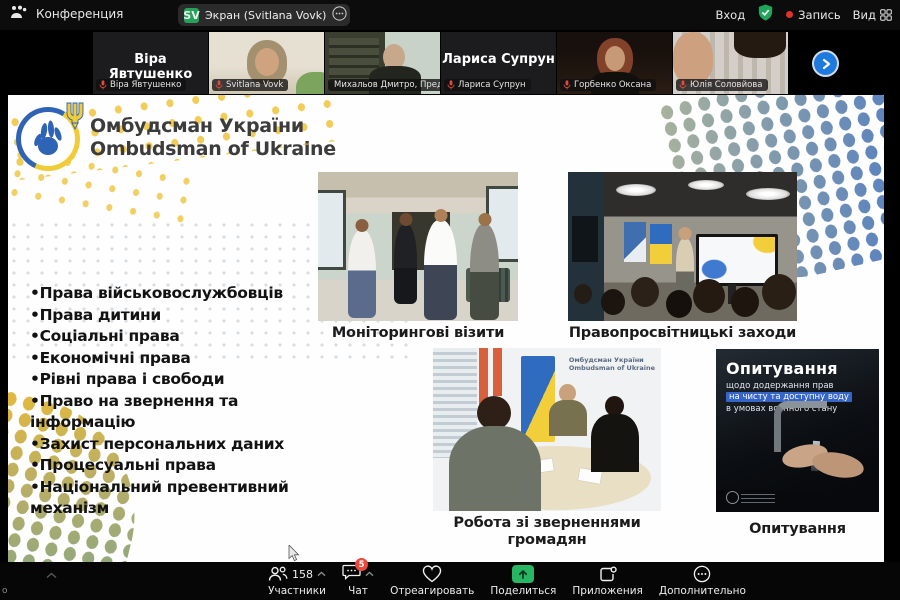 The width and height of the screenshot is (900, 600). Describe the element at coordinates (523, 591) in the screenshot. I see `share-label: Поделиться` at that location.